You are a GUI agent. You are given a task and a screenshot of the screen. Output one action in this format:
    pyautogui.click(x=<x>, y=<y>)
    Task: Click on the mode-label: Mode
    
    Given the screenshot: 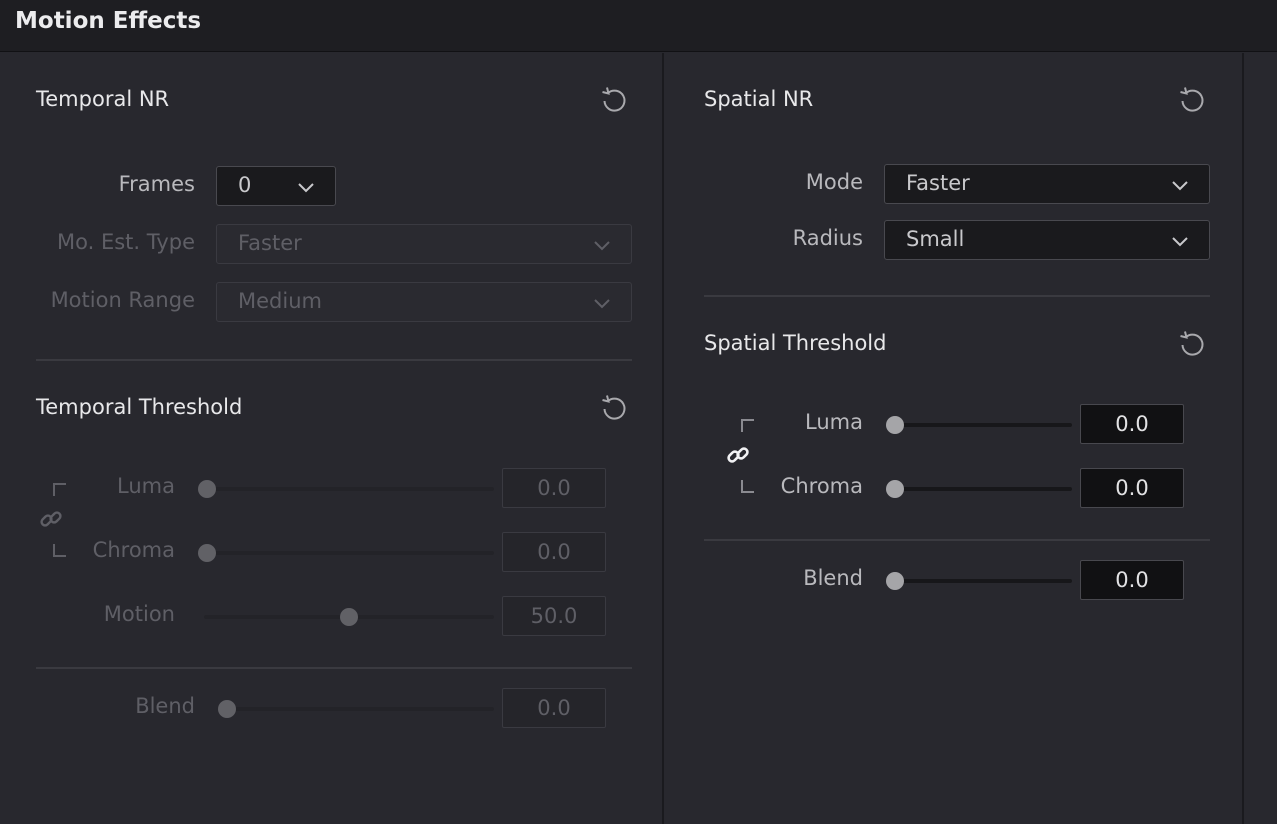 What is the action you would take?
    pyautogui.click(x=834, y=182)
    